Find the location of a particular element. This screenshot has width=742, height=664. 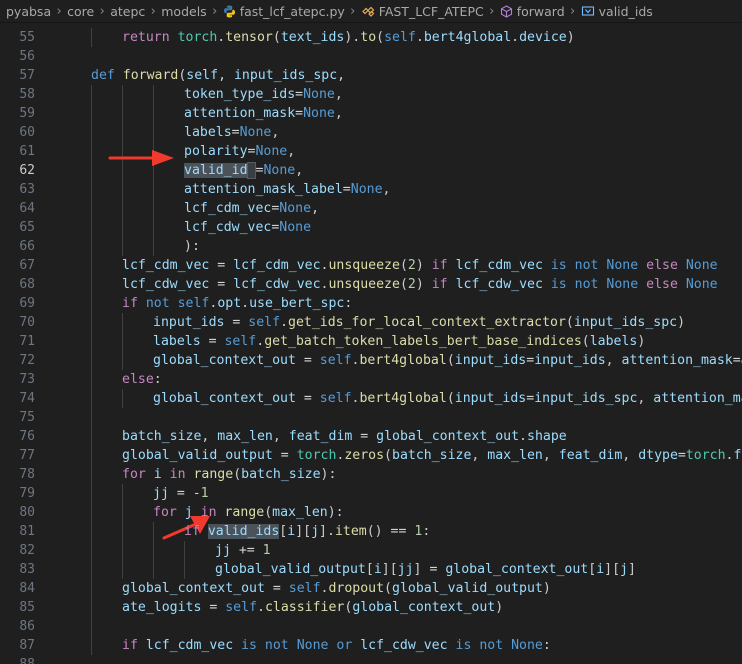

code-token: self is located at coordinates (240, 341).